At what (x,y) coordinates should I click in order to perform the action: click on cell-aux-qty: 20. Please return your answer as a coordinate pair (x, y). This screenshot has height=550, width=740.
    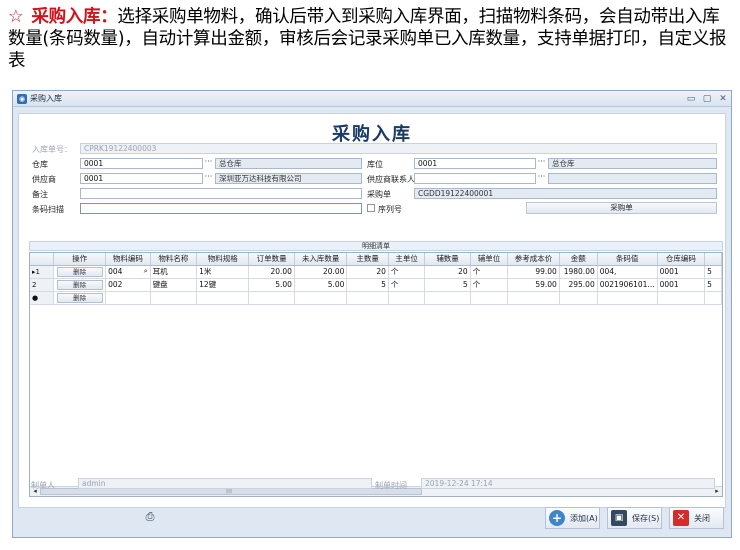
    Looking at the image, I should click on (447, 272).